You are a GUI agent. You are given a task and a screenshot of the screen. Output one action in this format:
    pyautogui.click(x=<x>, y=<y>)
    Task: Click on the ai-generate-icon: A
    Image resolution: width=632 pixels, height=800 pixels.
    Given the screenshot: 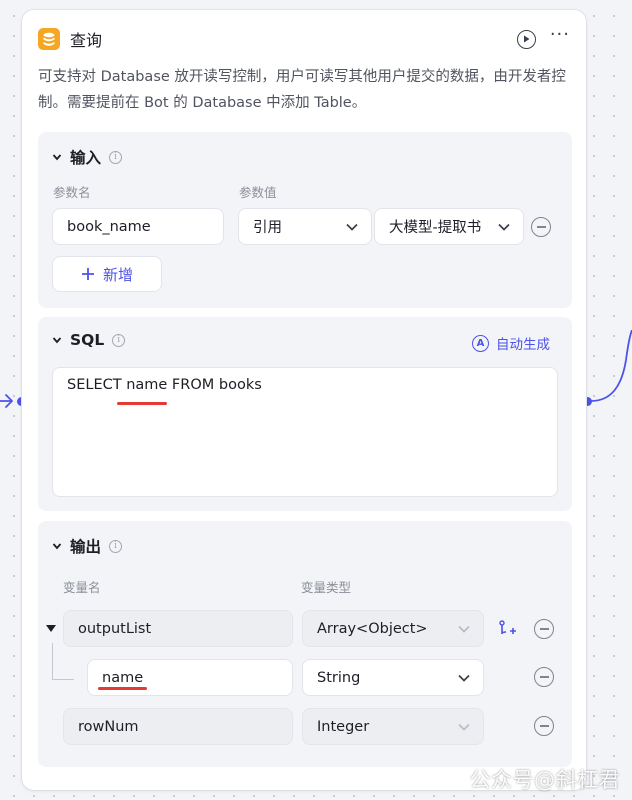 What is the action you would take?
    pyautogui.click(x=480, y=343)
    